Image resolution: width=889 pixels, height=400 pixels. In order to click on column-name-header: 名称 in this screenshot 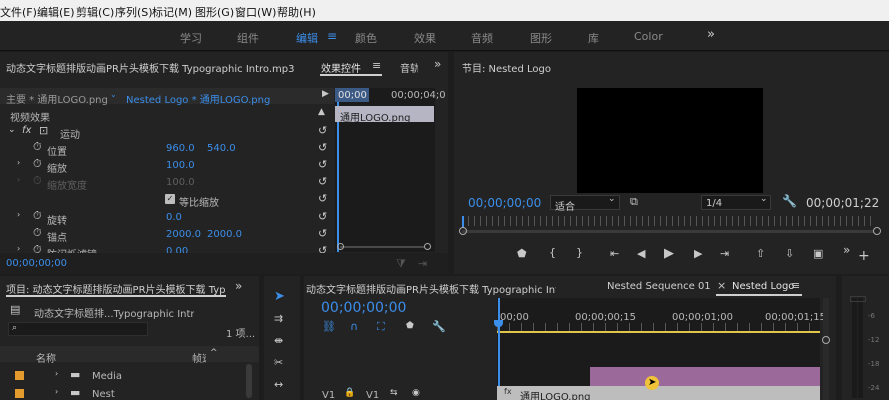, I will do `click(46, 357)`.